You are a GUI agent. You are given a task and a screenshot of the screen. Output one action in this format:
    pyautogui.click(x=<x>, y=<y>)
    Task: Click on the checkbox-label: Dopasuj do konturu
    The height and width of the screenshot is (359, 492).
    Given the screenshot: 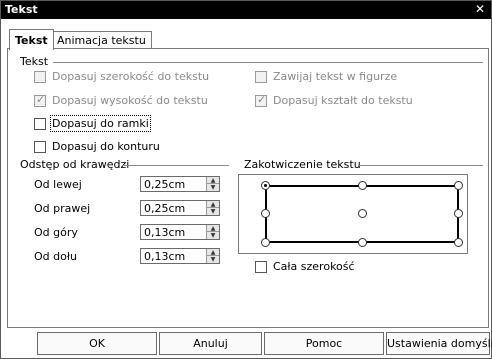 What is the action you would take?
    pyautogui.click(x=106, y=146)
    